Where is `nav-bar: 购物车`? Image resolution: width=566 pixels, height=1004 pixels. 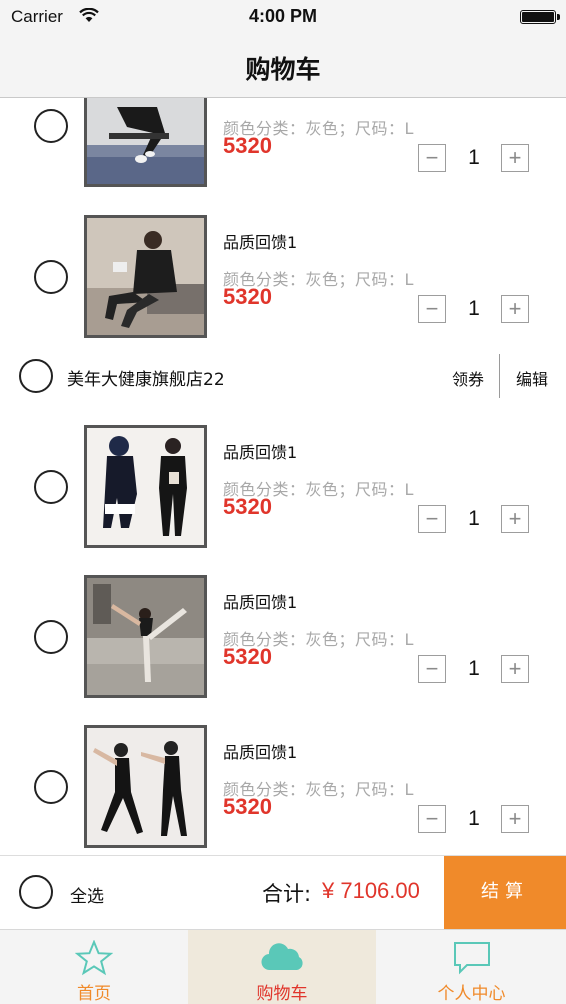 nav-bar: 购物车 is located at coordinates (283, 66).